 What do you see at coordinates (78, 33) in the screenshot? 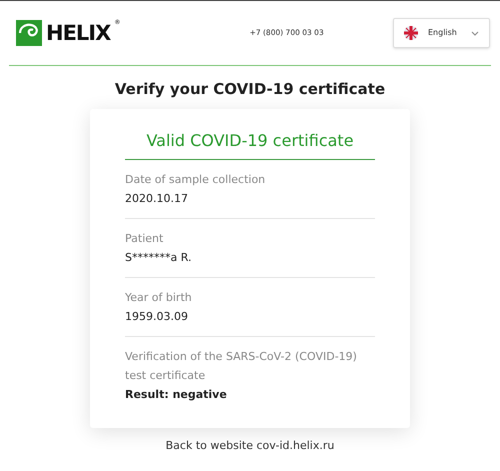
I see `logo-text: HELIX` at bounding box center [78, 33].